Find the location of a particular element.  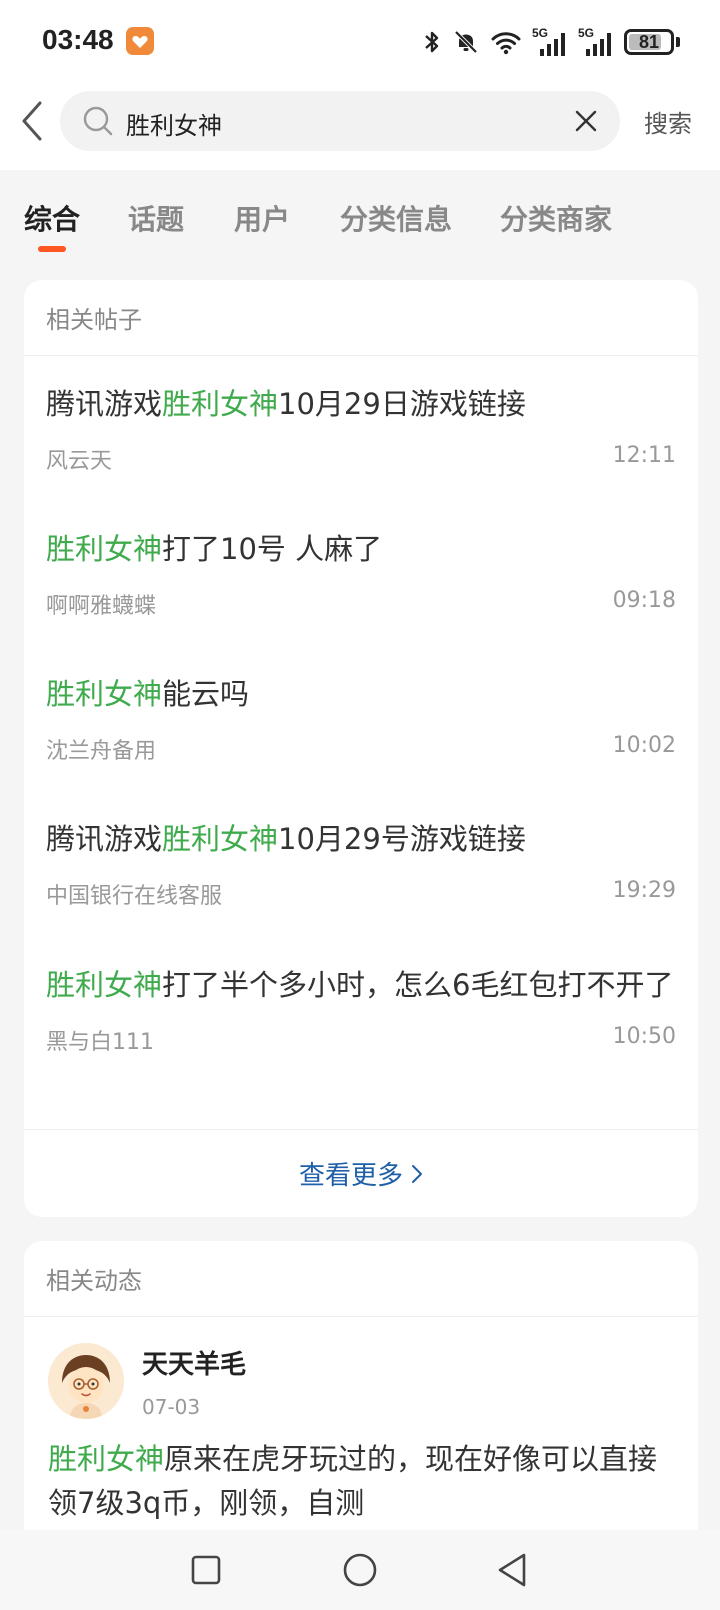

see-more-button: 查看更多 is located at coordinates (361, 1173).